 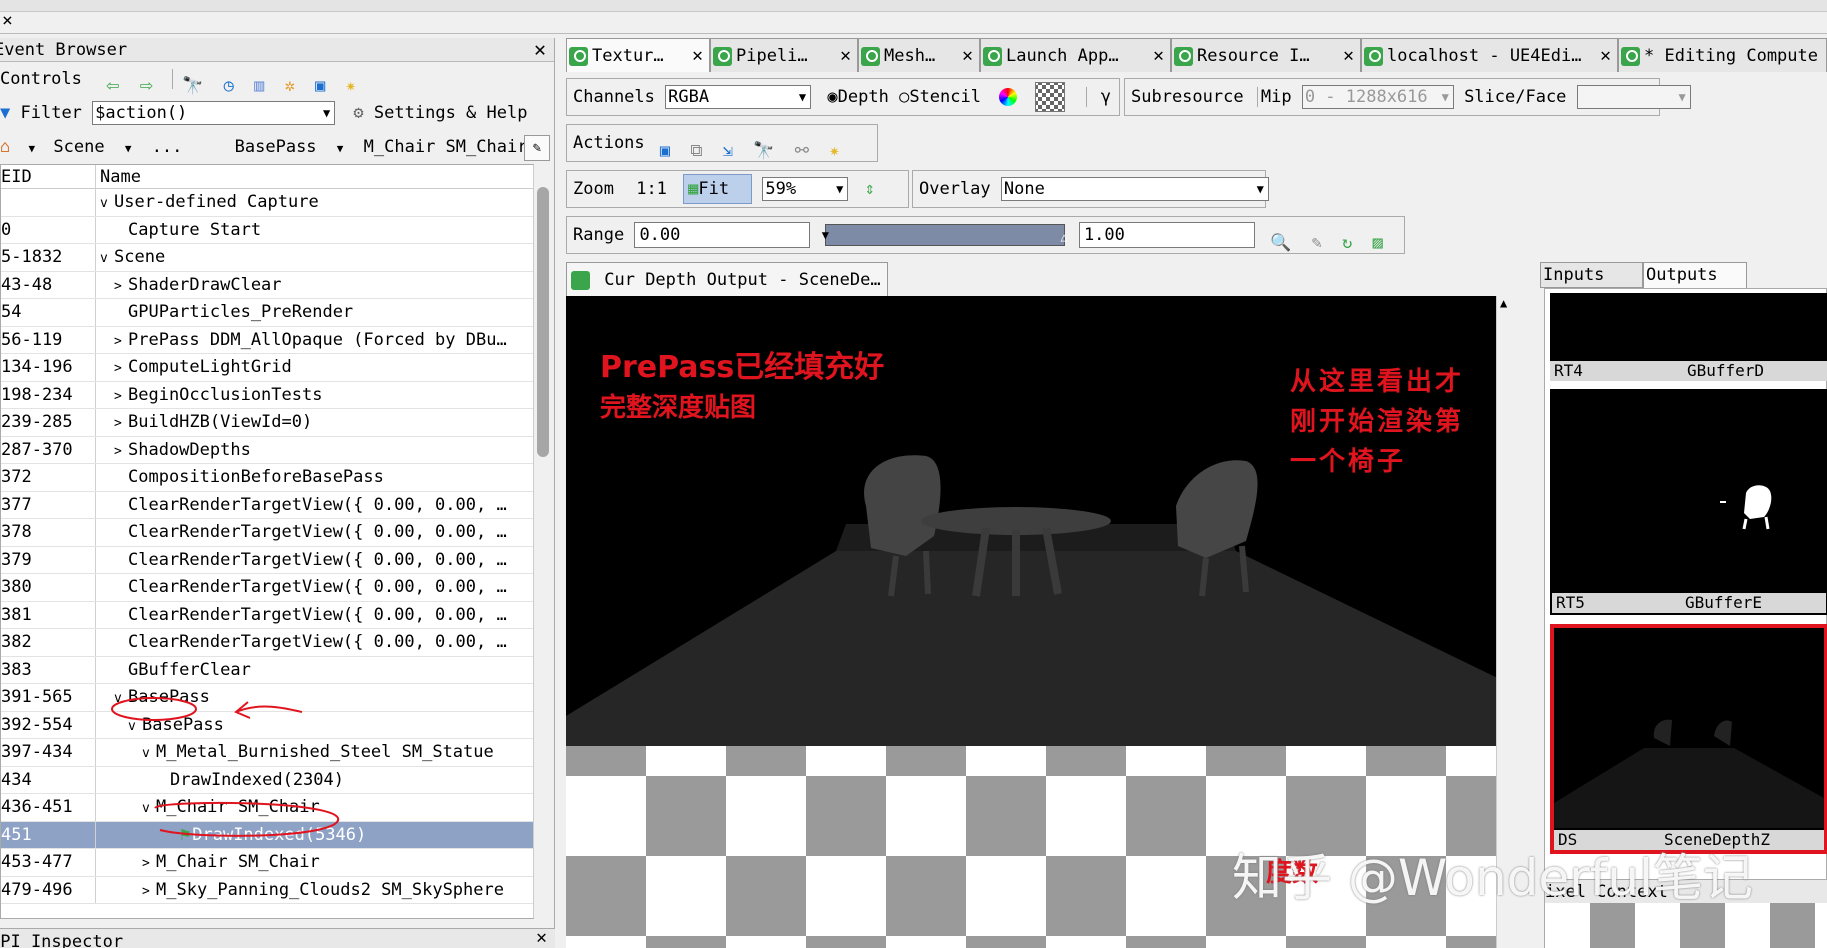 What do you see at coordinates (1633, 97) in the screenshot?
I see `slice-face-select: ▼` at bounding box center [1633, 97].